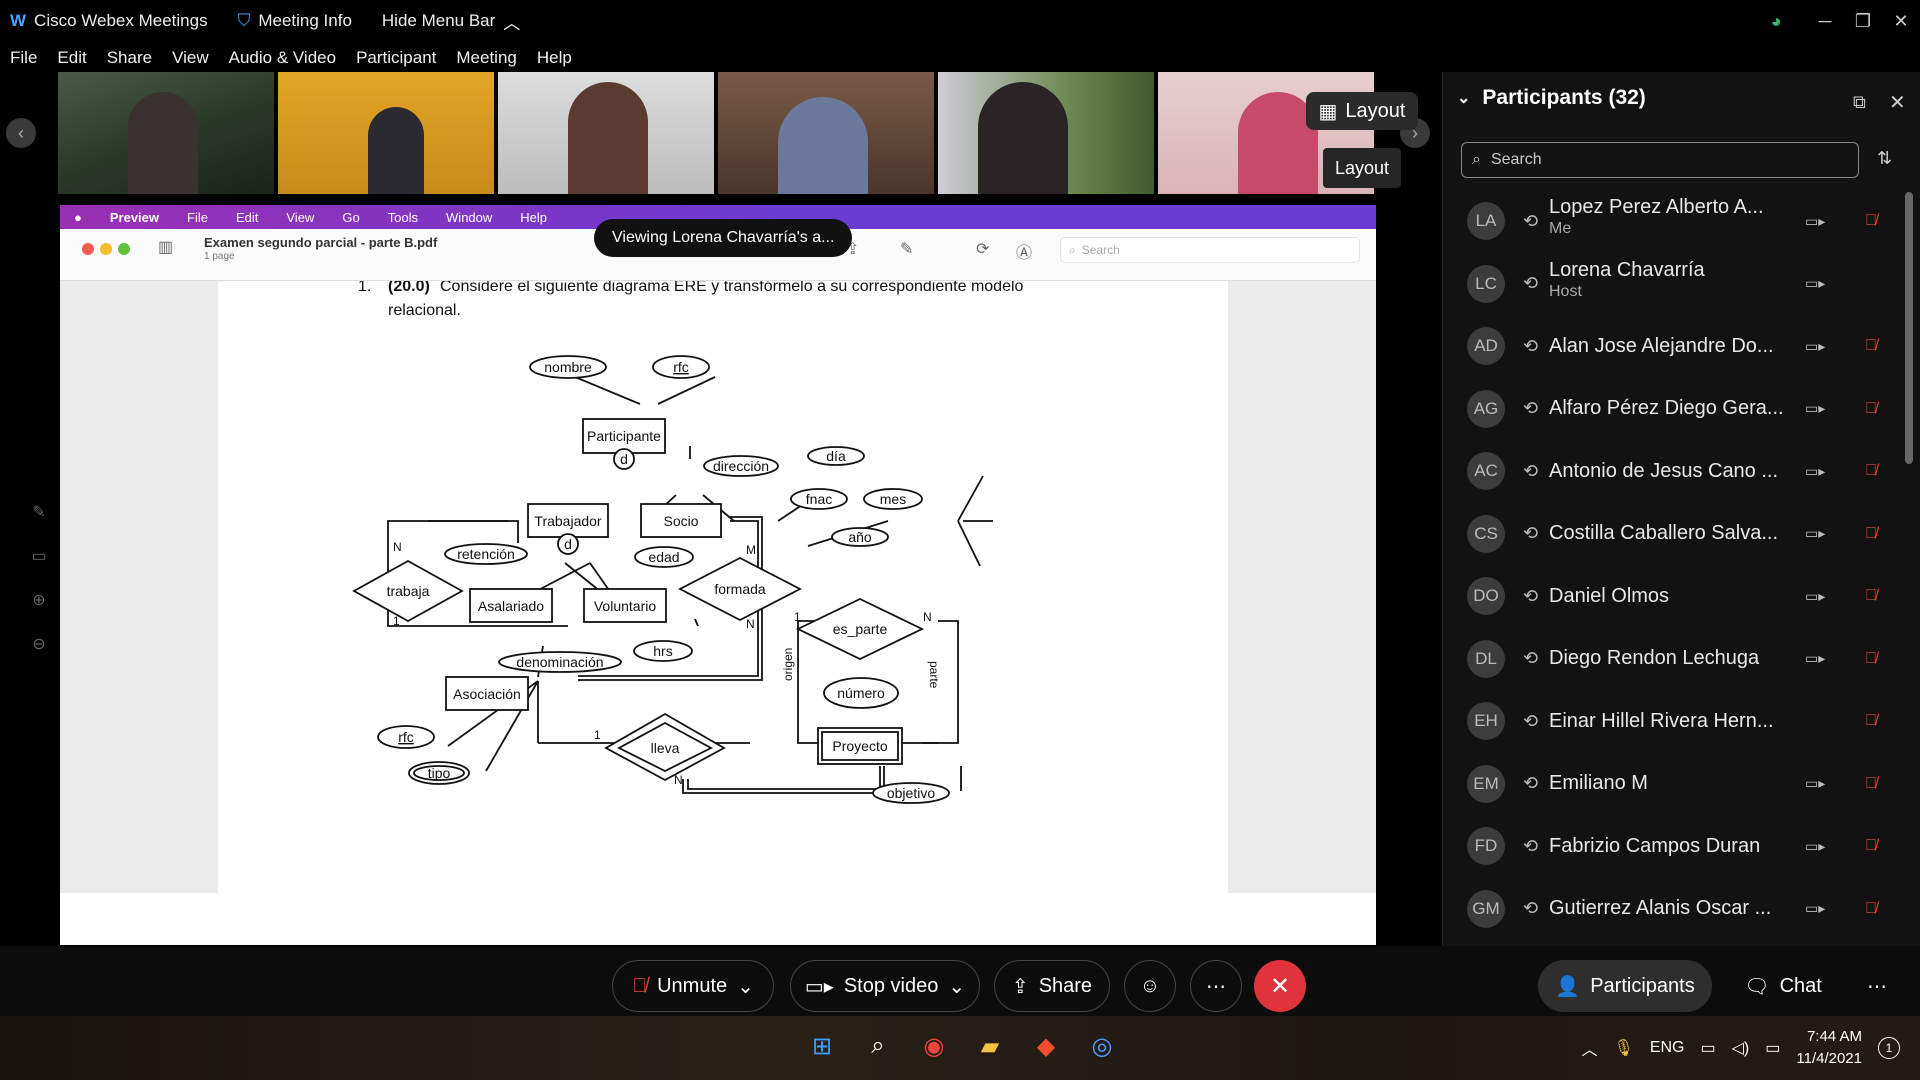 Image resolution: width=1920 pixels, height=1080 pixels. What do you see at coordinates (1897, 102) in the screenshot?
I see `close-panel-icon: ✕` at bounding box center [1897, 102].